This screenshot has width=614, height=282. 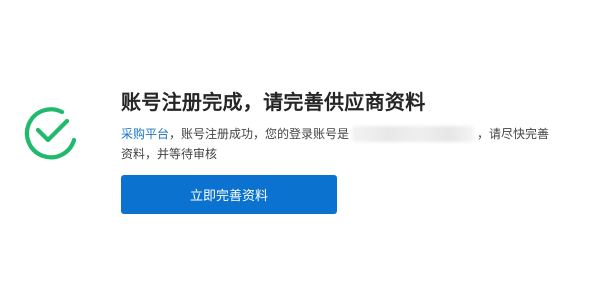 I want to click on registration-message: 采购平台，账号注册成功，您的登录账号是 ，请尽快完善资料，并等待审核, so click(x=341, y=144).